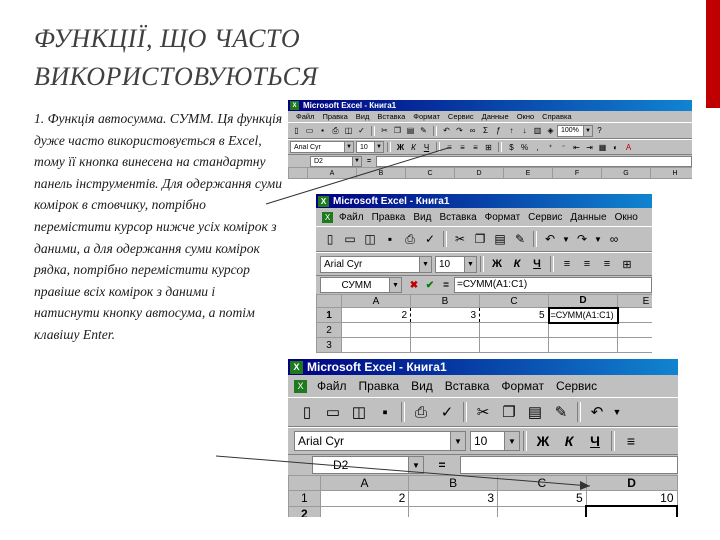 The image size is (720, 540). What do you see at coordinates (511, 130) in the screenshot?
I see `sort-asc-icon: ↑` at bounding box center [511, 130].